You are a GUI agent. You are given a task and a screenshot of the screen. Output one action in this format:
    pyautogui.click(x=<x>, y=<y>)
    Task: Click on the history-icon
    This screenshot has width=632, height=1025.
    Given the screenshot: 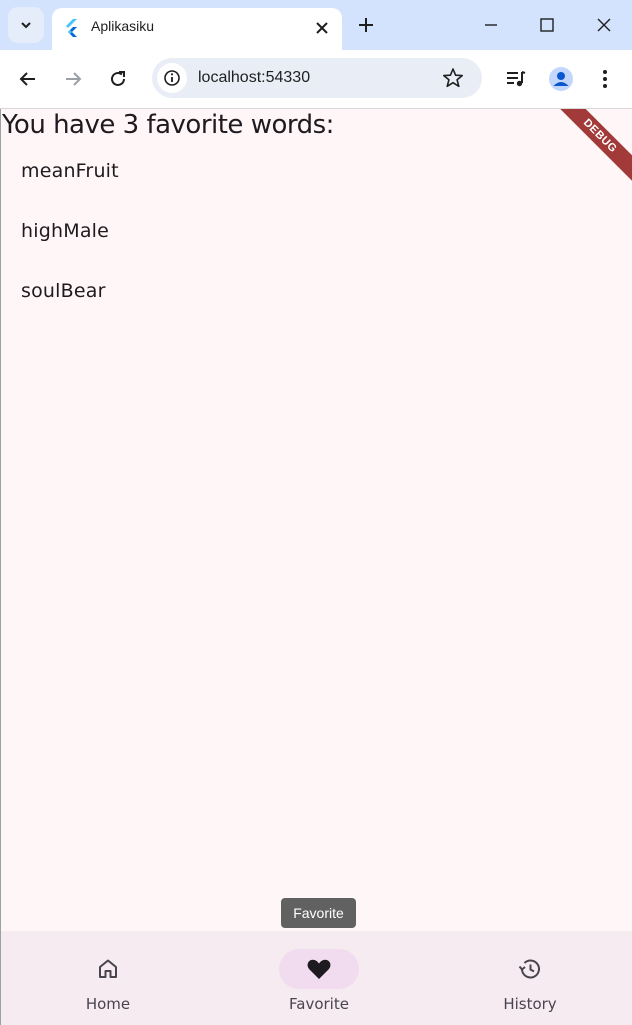 What is the action you would take?
    pyautogui.click(x=529, y=969)
    